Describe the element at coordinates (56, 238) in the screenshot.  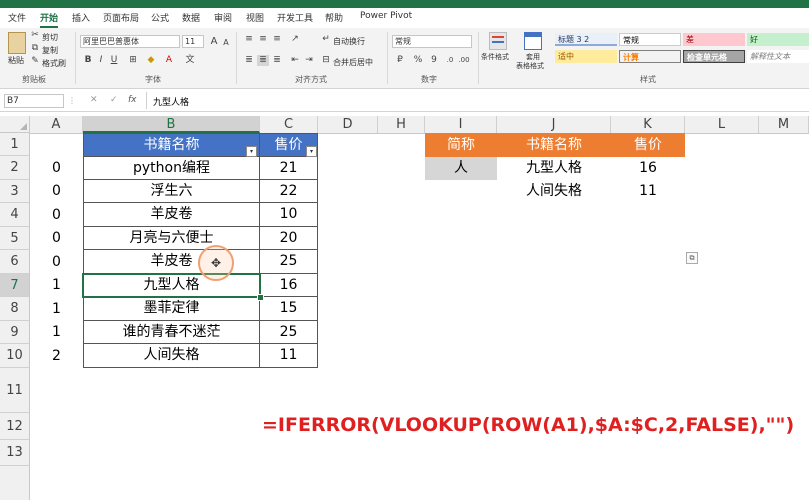
I see `cell-a5: 0` at that location.